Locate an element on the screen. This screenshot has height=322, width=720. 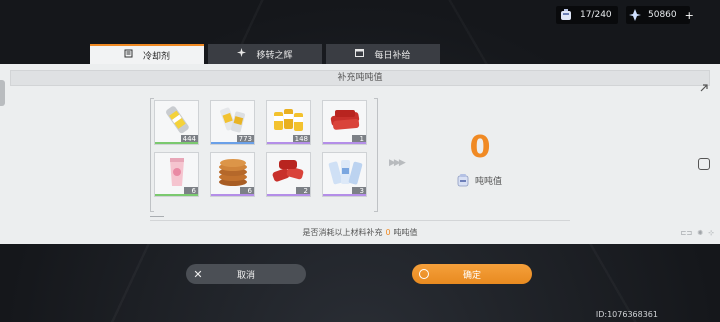
tab-label: 每日补给 is located at coordinates (392, 55).